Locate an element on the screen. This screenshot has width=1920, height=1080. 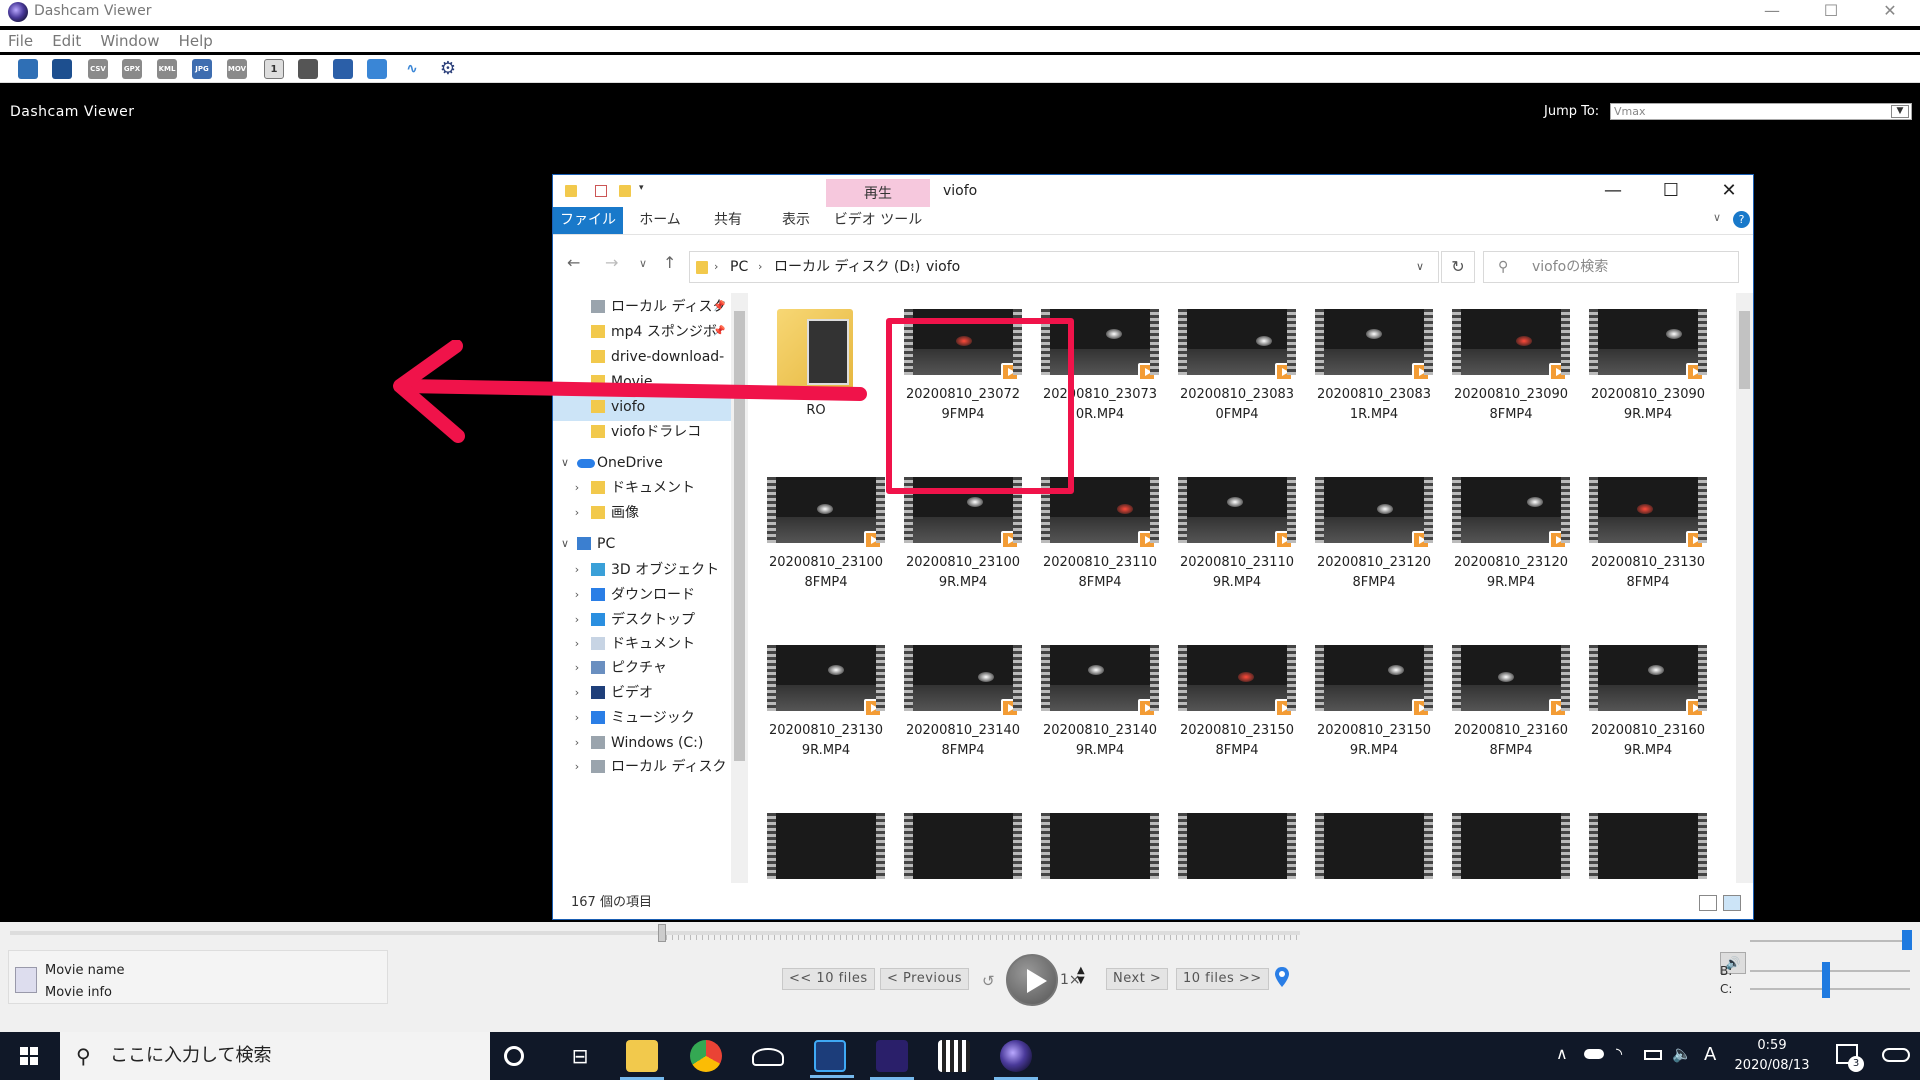
nav-item: › 3D オブジェクト is located at coordinates (642, 570).